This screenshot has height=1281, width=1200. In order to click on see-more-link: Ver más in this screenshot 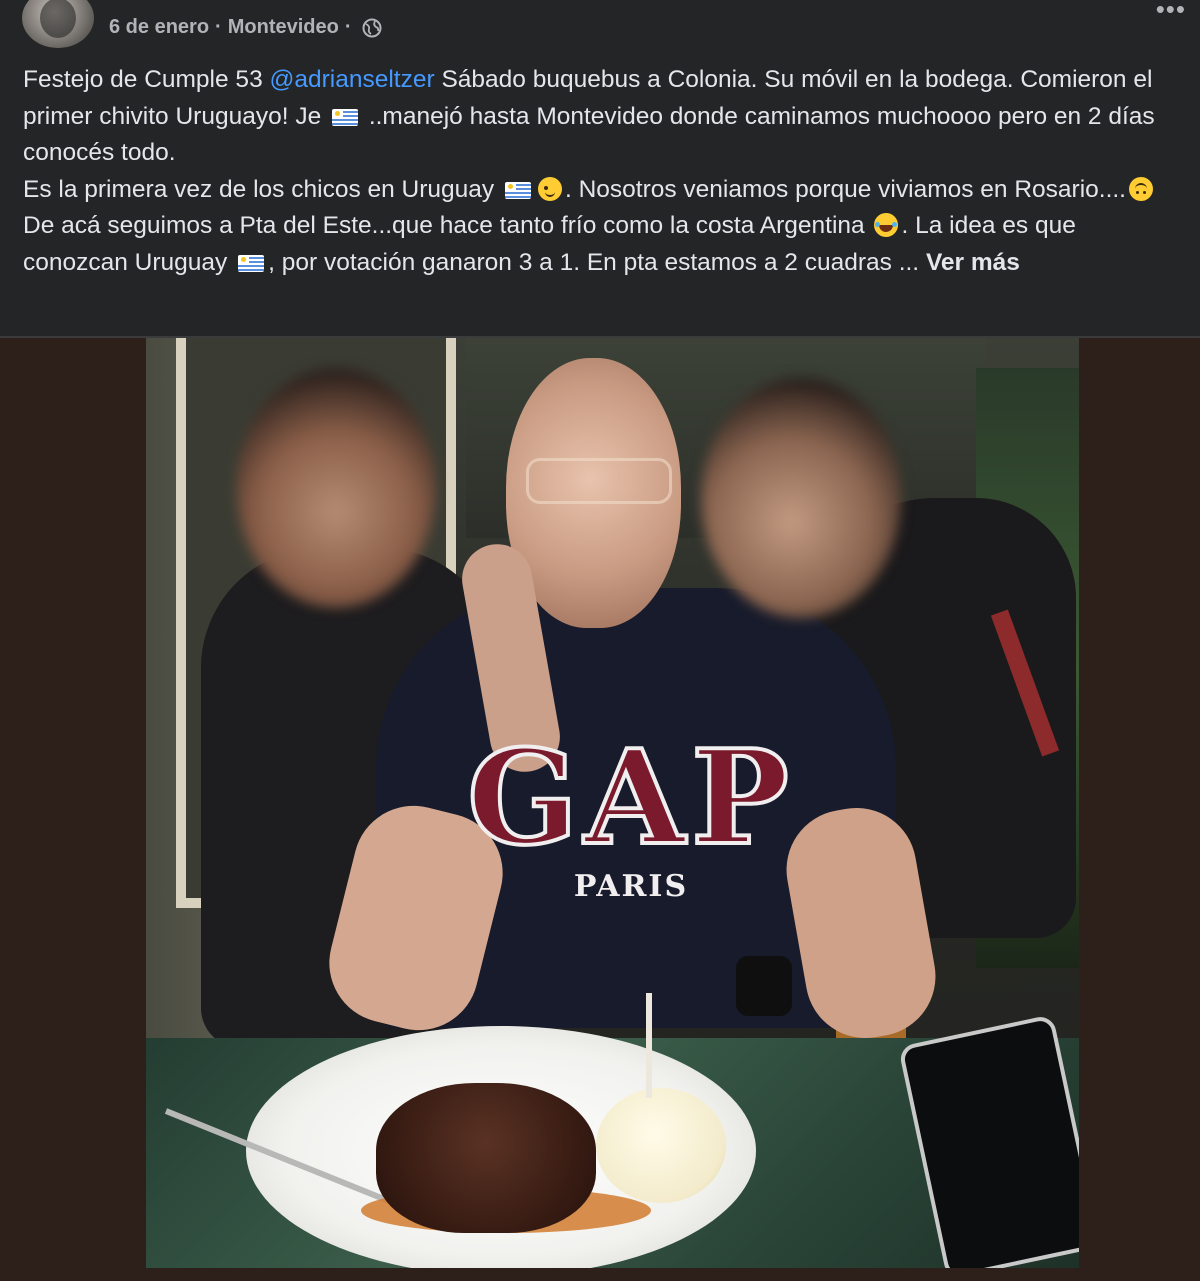, I will do `click(973, 262)`.